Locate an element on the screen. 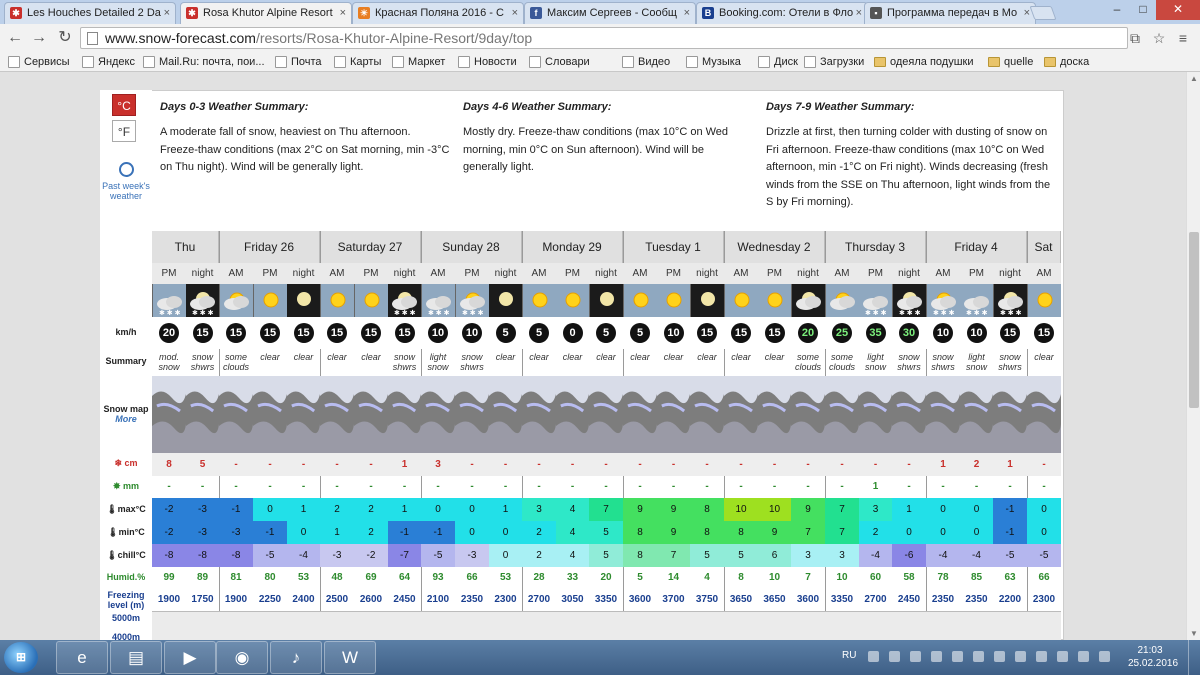 The image size is (1200, 675). fahrenheit-button: °F is located at coordinates (124, 131).